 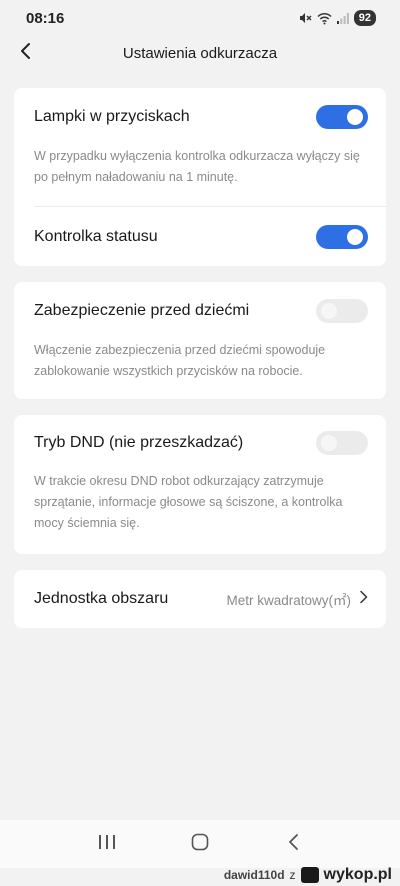 I want to click on status-light-toggle, so click(x=342, y=236).